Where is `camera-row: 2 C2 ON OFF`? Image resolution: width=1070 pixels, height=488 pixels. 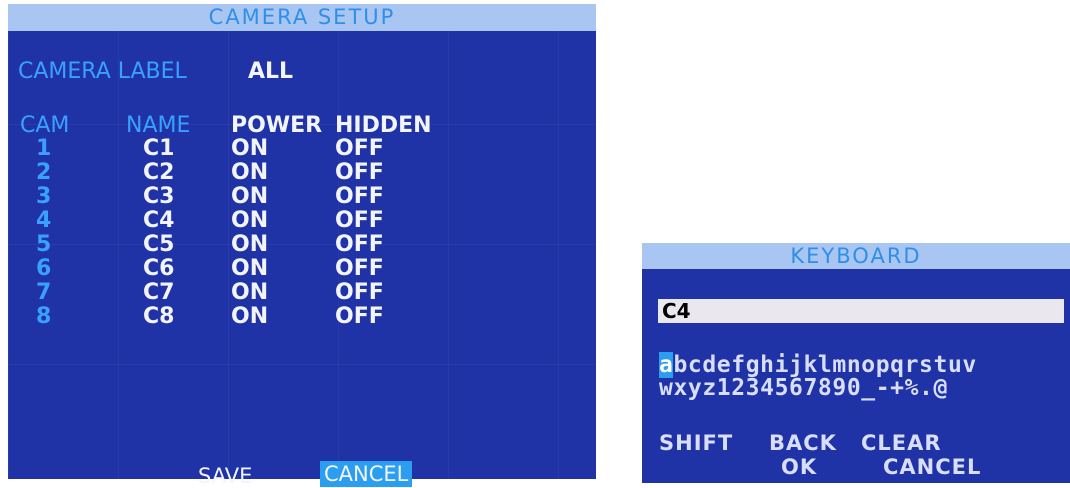
camera-row: 2 C2 ON OFF is located at coordinates (302, 173).